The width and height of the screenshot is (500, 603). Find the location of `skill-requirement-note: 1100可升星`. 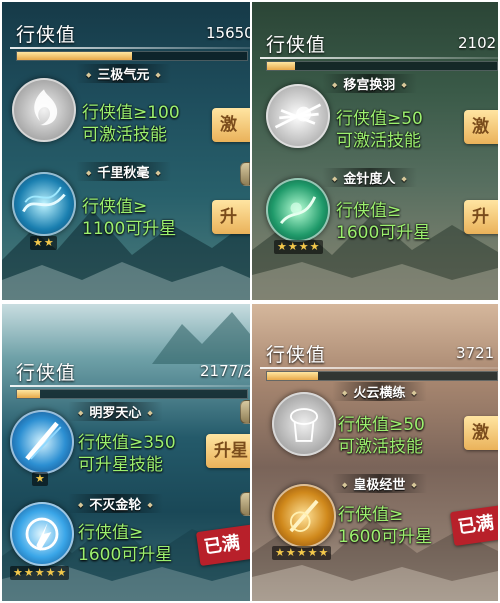

skill-requirement-note: 1100可升星 is located at coordinates (129, 229).